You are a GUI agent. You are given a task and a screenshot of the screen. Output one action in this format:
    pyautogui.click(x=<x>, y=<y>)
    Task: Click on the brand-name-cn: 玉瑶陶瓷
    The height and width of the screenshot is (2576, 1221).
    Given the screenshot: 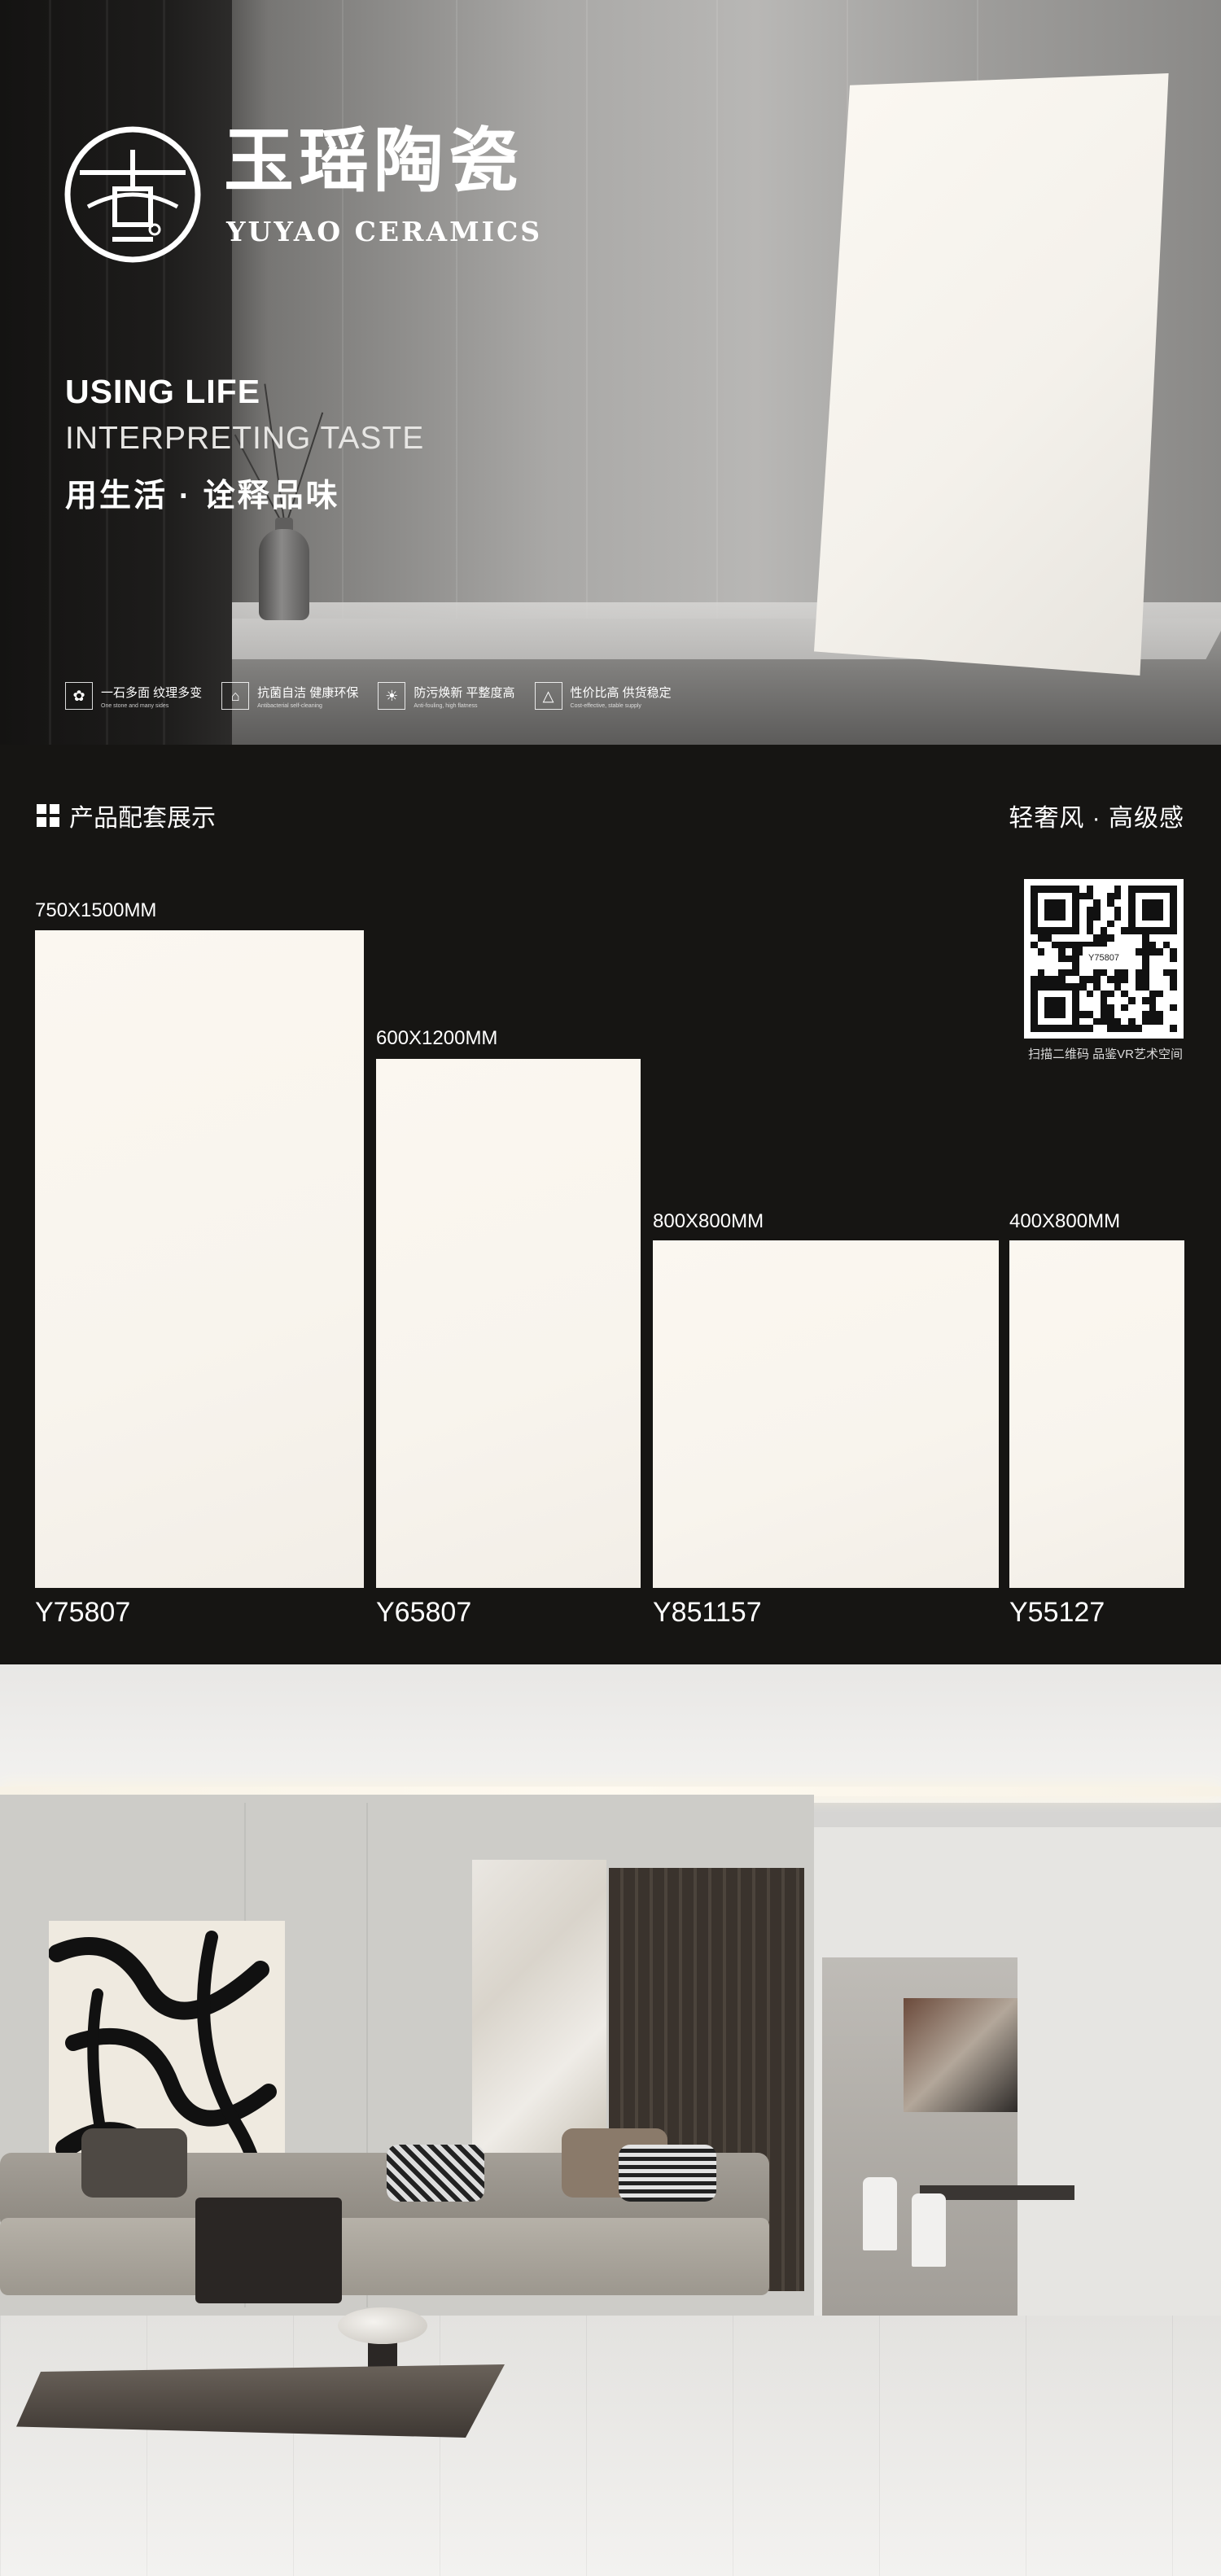 What is the action you would take?
    pyautogui.click(x=373, y=161)
    